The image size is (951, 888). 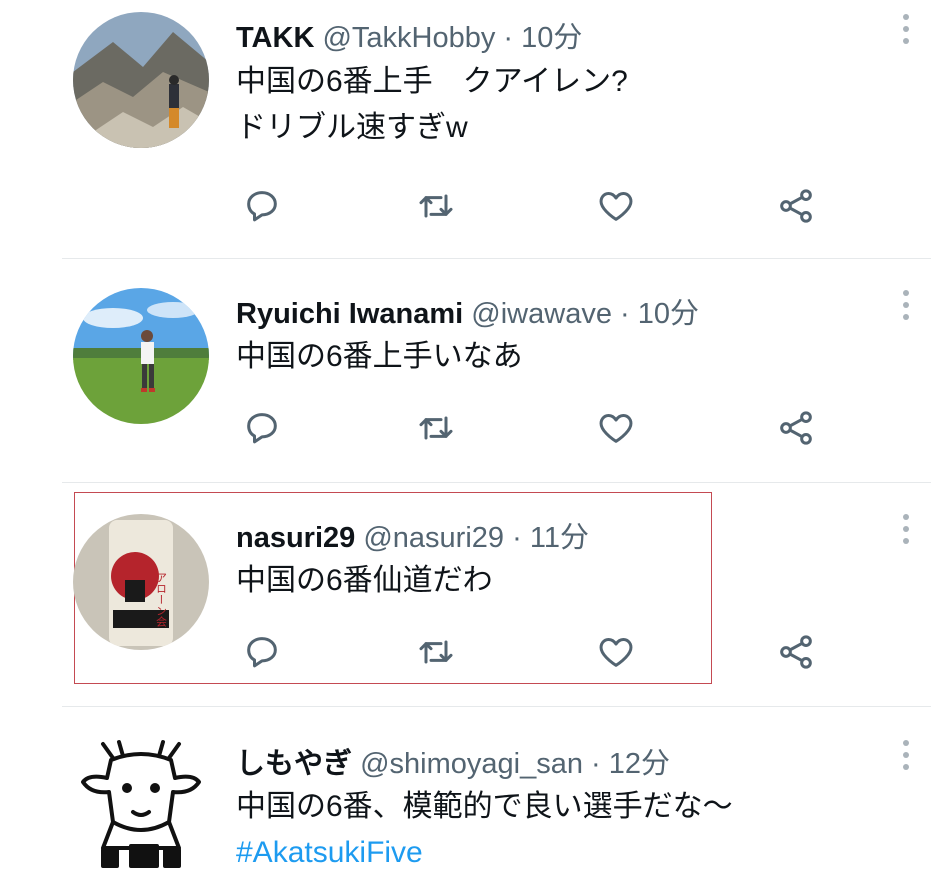 I want to click on tweet-text: 中国の6番、模範的で良い選手だな〜 #AkatsukiFive, so click(x=484, y=830).